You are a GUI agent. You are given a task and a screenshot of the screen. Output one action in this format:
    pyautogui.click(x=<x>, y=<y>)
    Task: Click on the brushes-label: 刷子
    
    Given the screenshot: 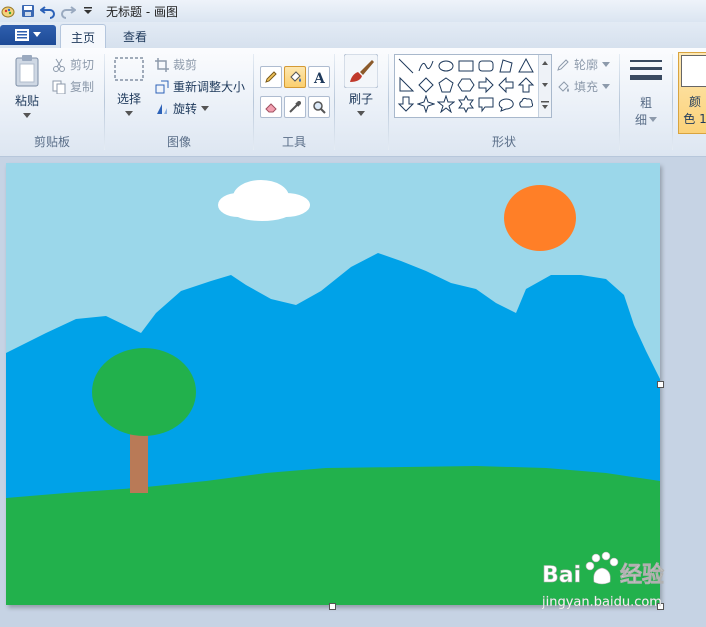 What is the action you would take?
    pyautogui.click(x=360, y=99)
    